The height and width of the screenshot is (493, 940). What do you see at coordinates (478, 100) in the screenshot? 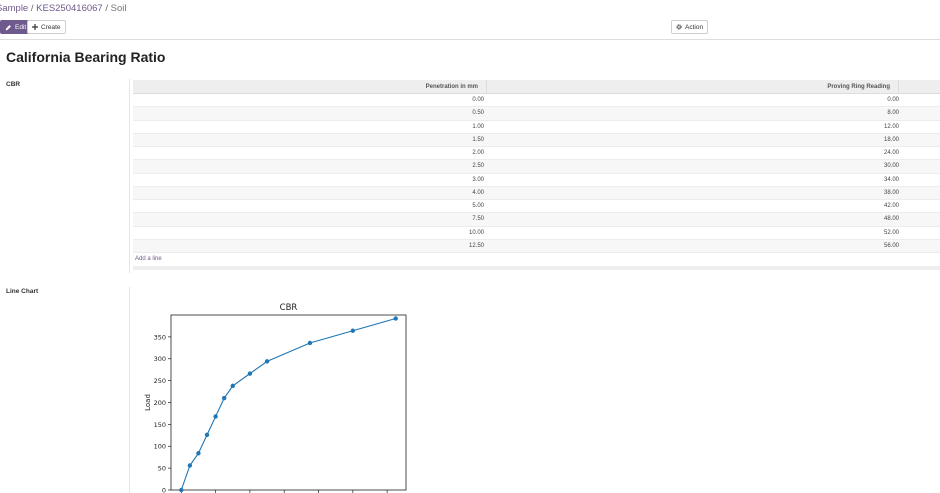
I see `cell-penetration: 0.00` at bounding box center [478, 100].